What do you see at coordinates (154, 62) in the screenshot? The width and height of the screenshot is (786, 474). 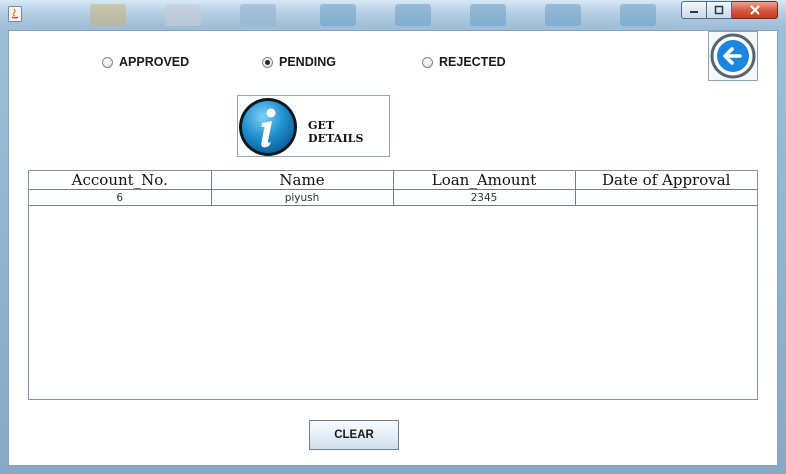 I see `radio-label: APPROVED` at bounding box center [154, 62].